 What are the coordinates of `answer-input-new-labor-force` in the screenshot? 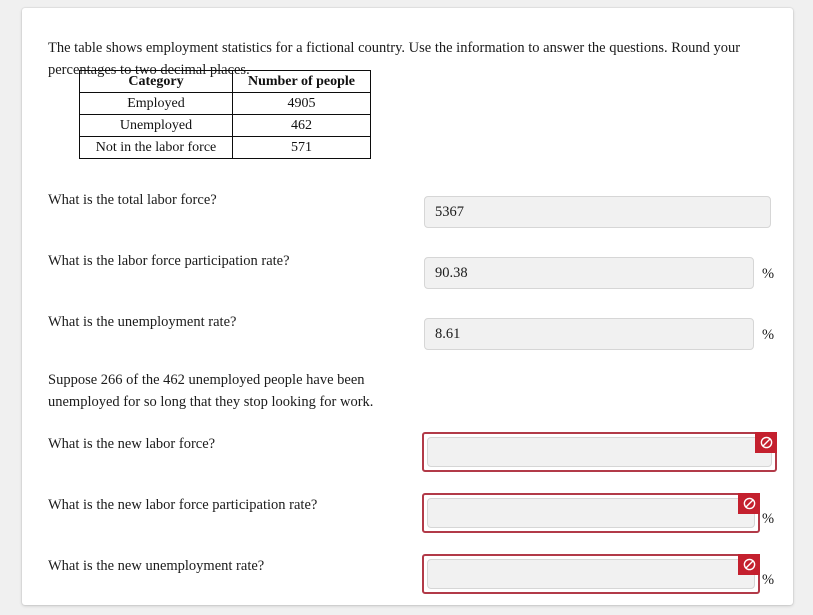 It's located at (599, 452).